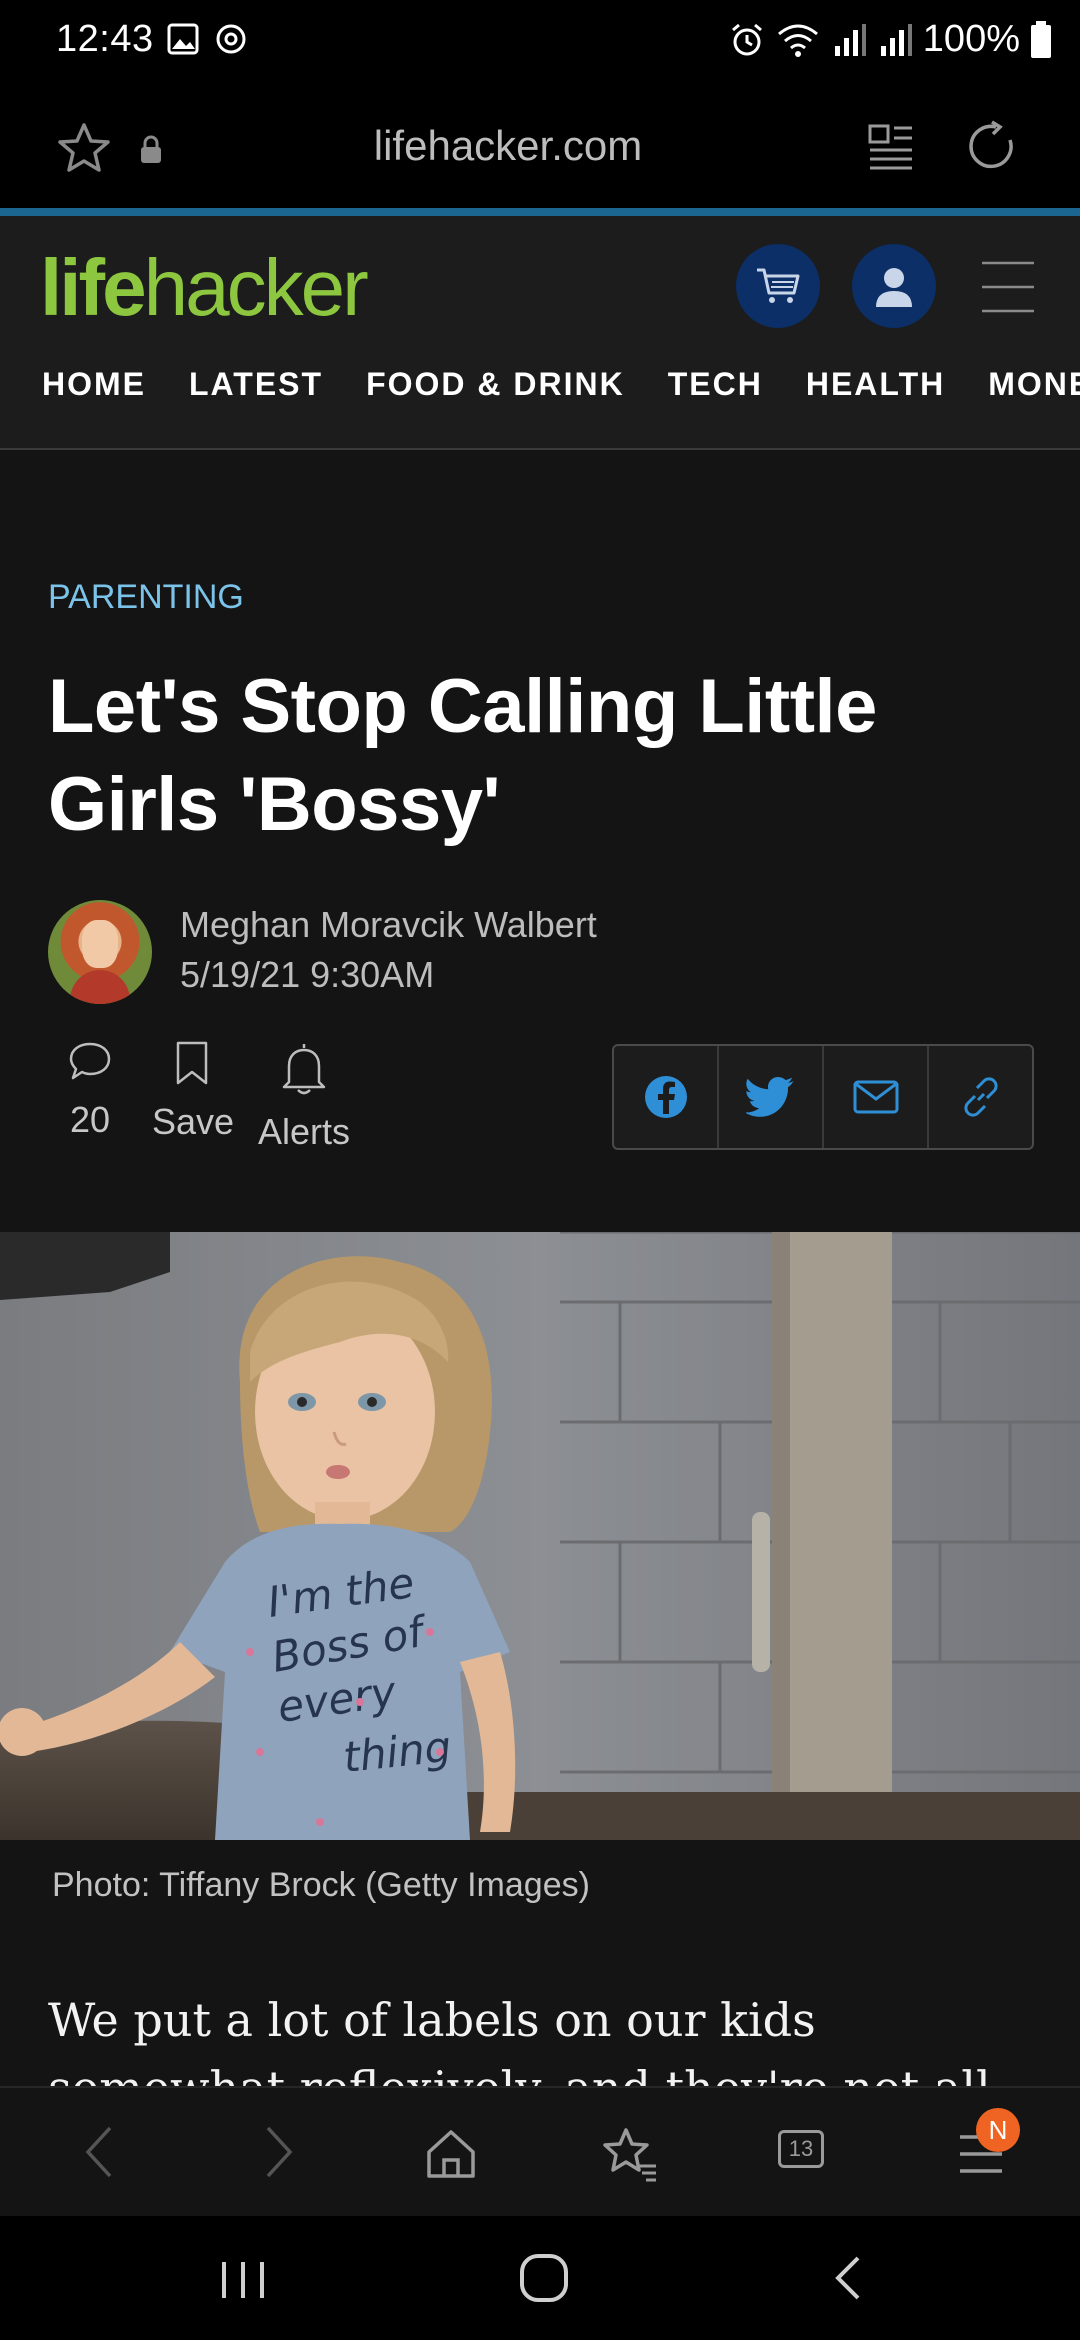 Image resolution: width=1080 pixels, height=2340 pixels. I want to click on tabs-button: 13, so click(801, 2149).